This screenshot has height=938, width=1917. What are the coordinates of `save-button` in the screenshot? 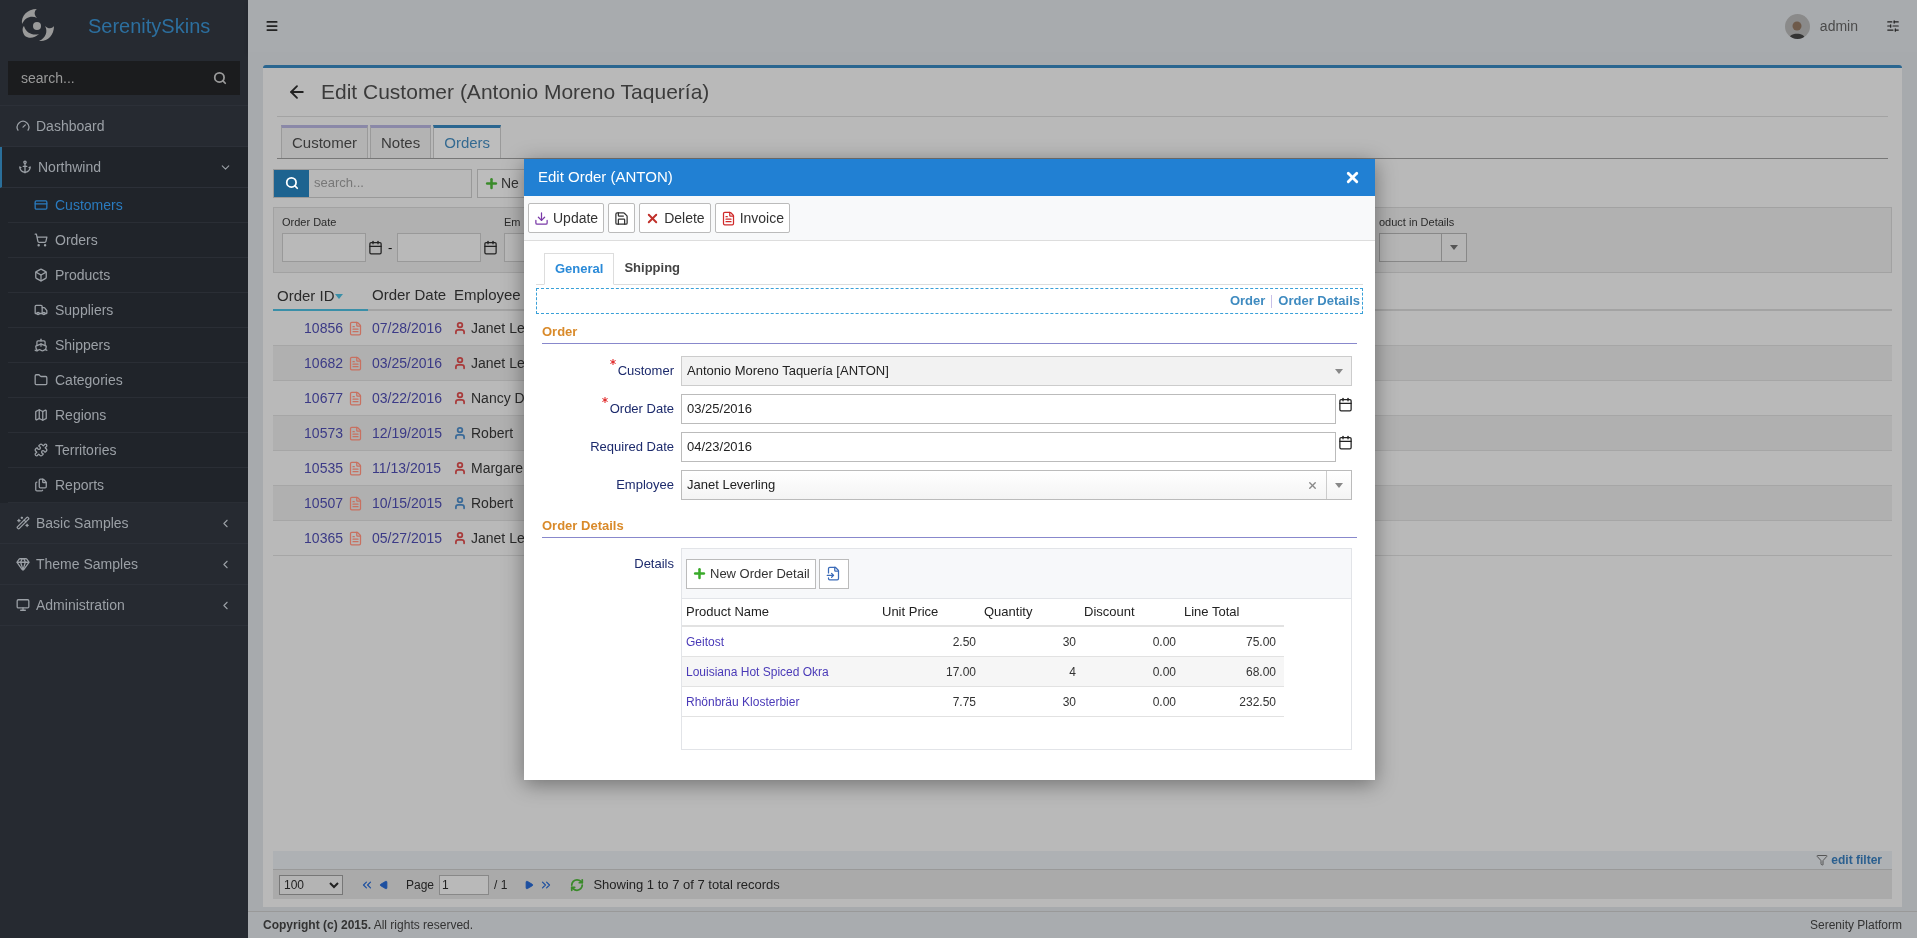 It's located at (622, 218).